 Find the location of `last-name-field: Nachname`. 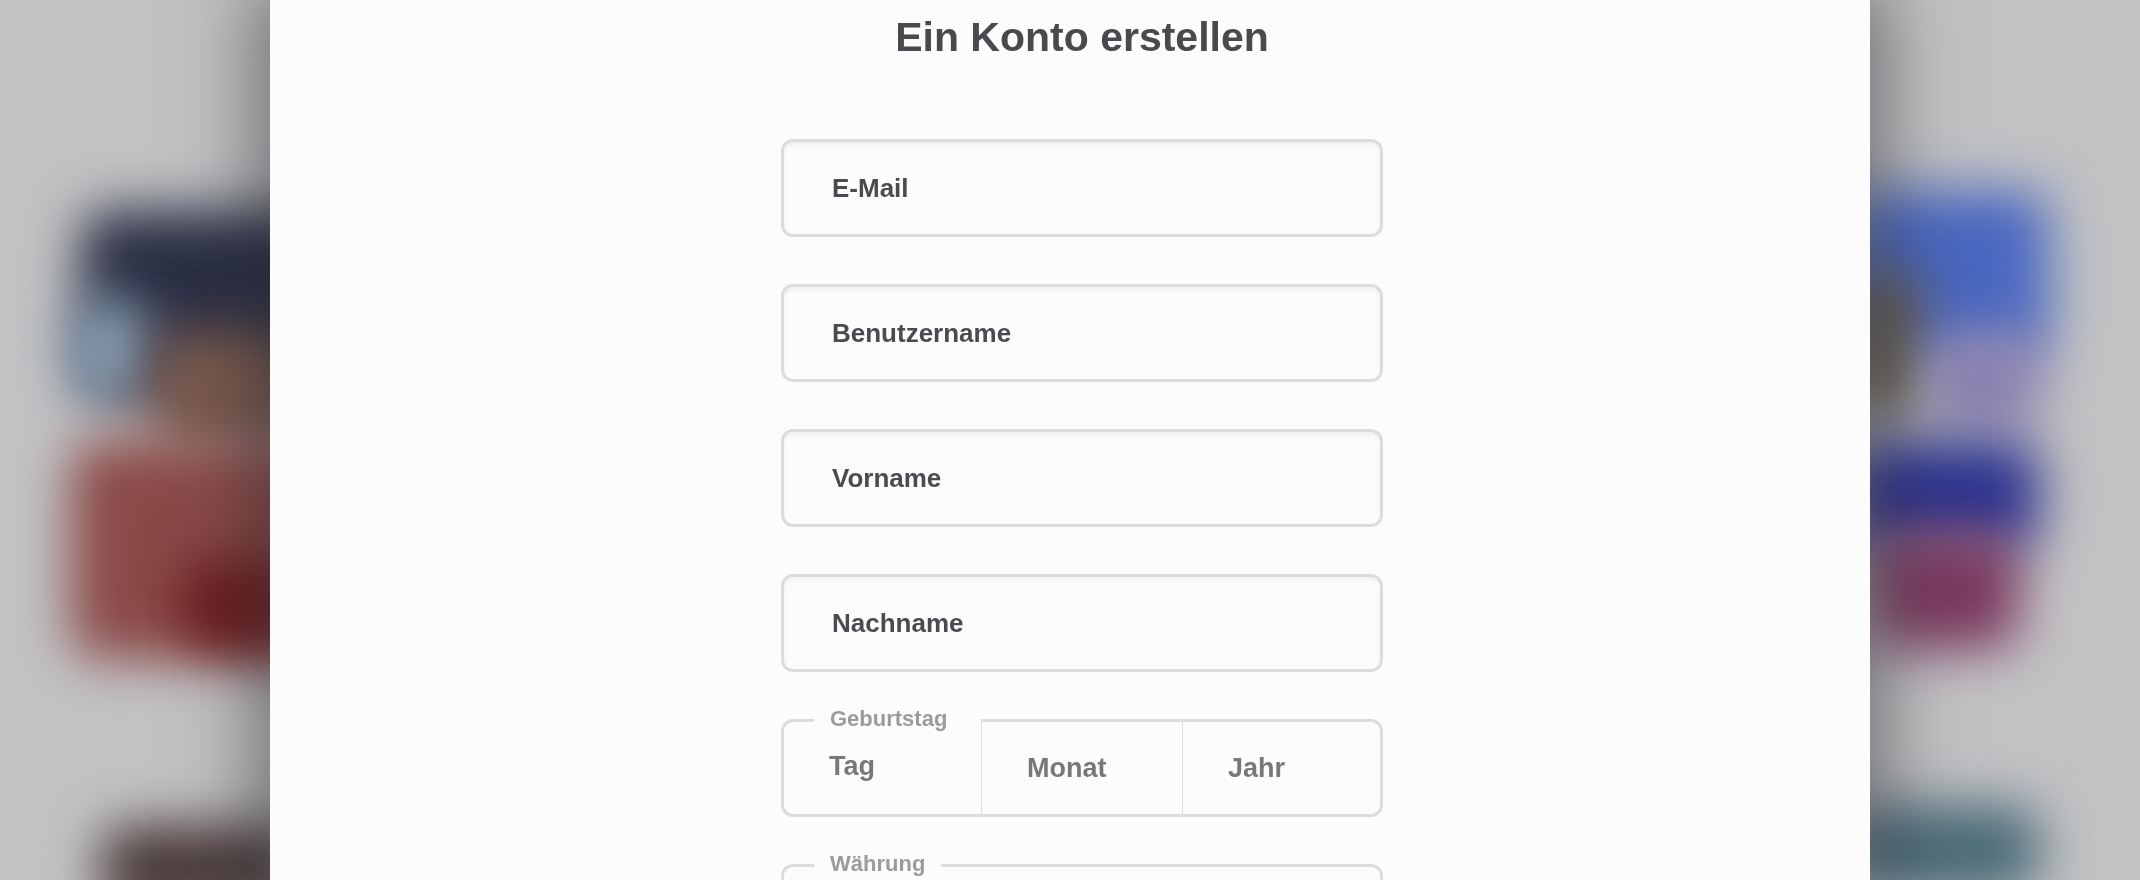

last-name-field: Nachname is located at coordinates (1082, 623).